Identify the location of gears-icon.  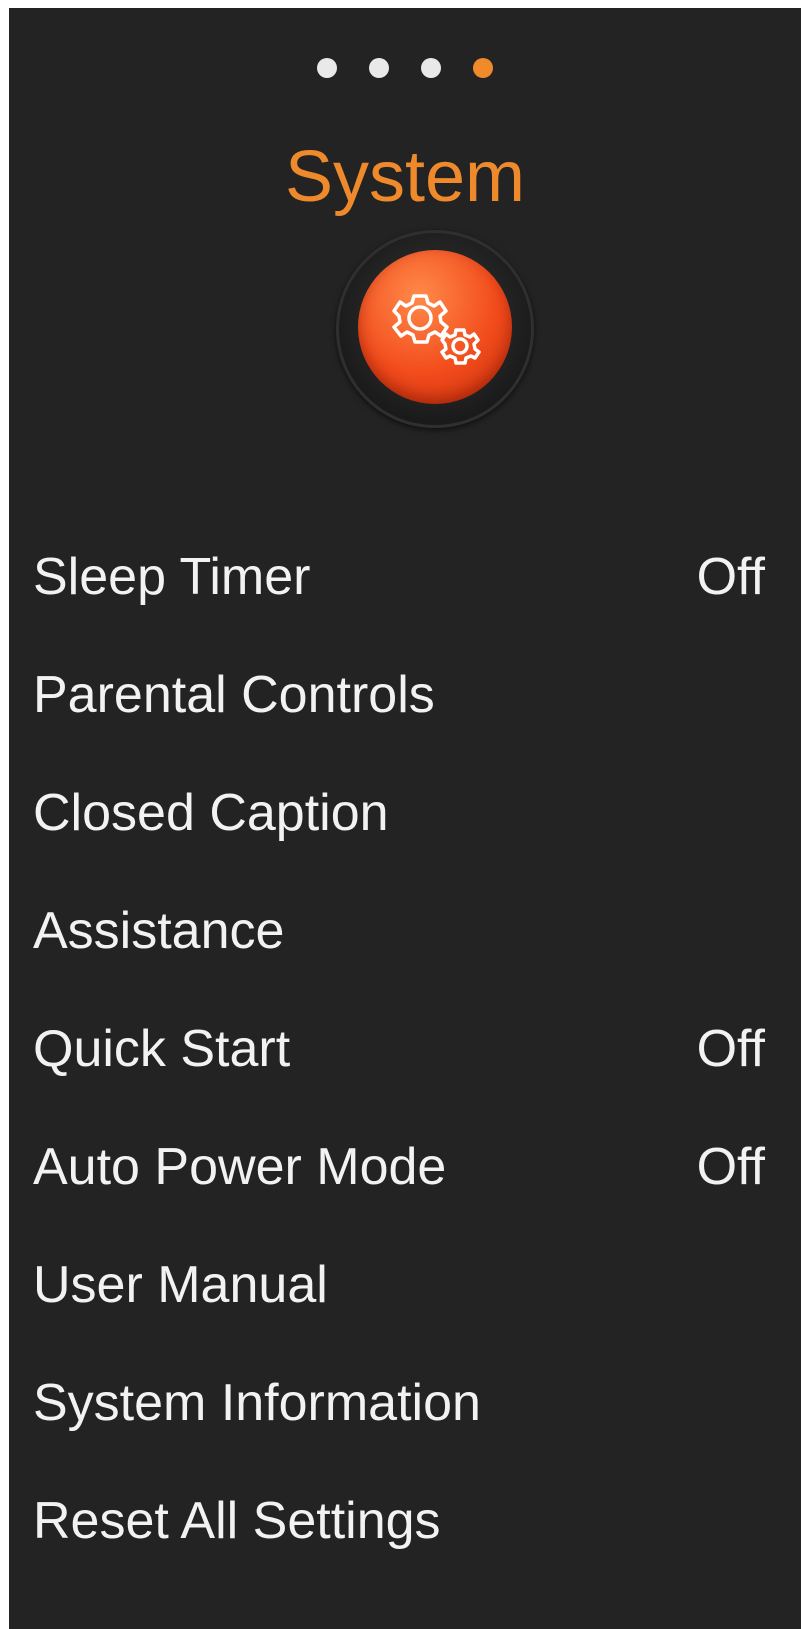
(435, 327).